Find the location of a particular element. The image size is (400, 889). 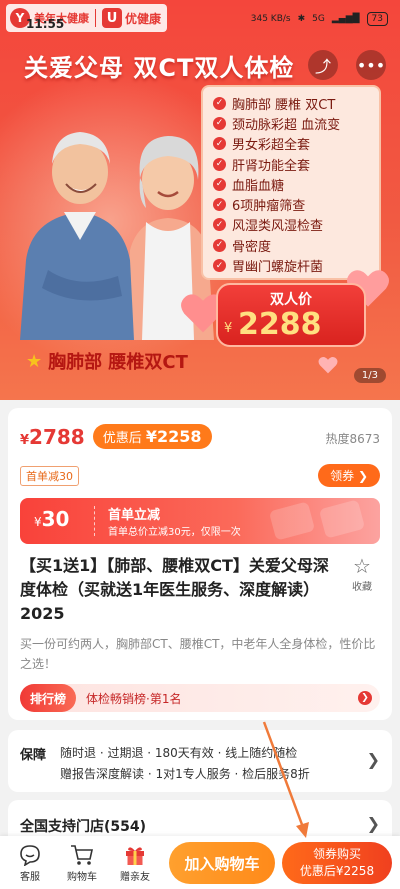

cart-button: 购物车 is located at coordinates (82, 863).